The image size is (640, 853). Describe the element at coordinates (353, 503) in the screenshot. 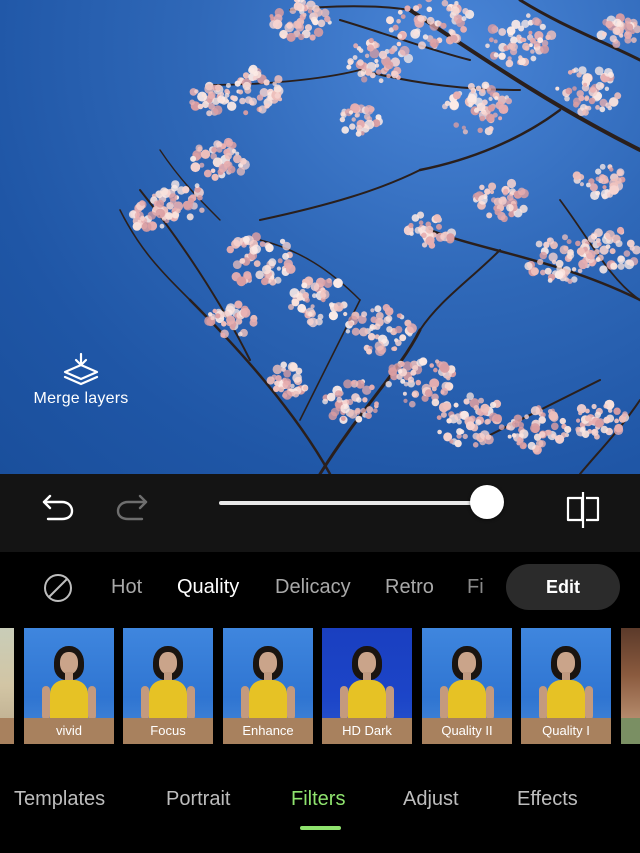

I see `intensity-slider-track` at that location.